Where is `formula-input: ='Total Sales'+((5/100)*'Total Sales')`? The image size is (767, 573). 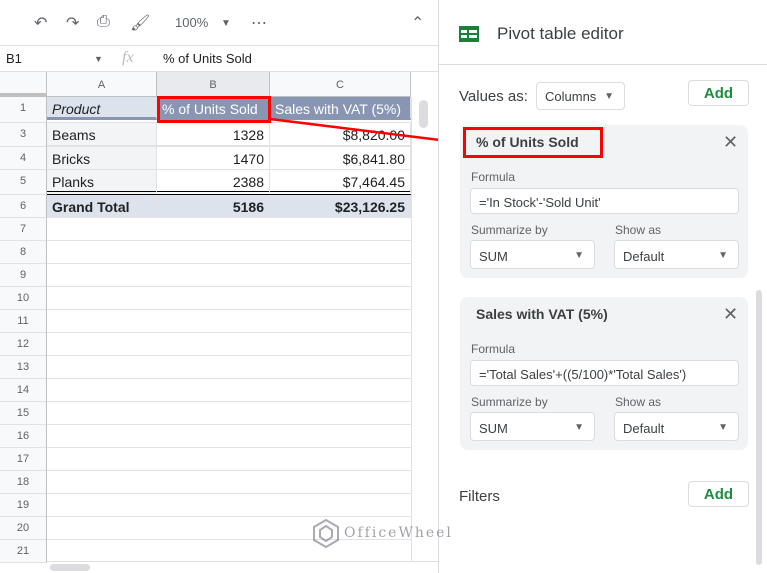
formula-input: ='Total Sales'+((5/100)*'Total Sales') is located at coordinates (604, 373).